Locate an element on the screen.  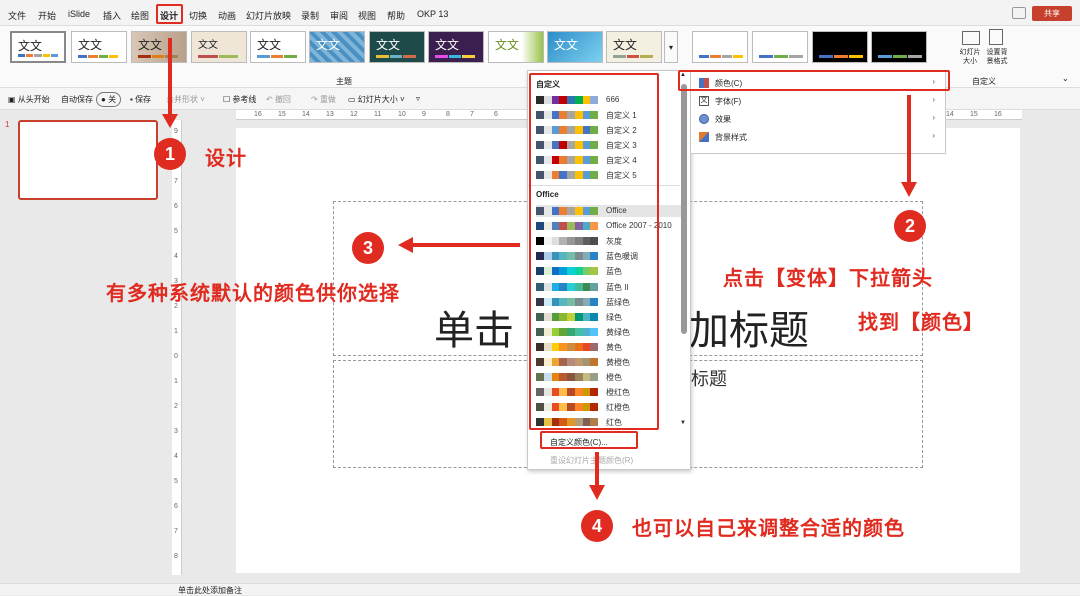
step-badge-4: 4 is located at coordinates (597, 526).